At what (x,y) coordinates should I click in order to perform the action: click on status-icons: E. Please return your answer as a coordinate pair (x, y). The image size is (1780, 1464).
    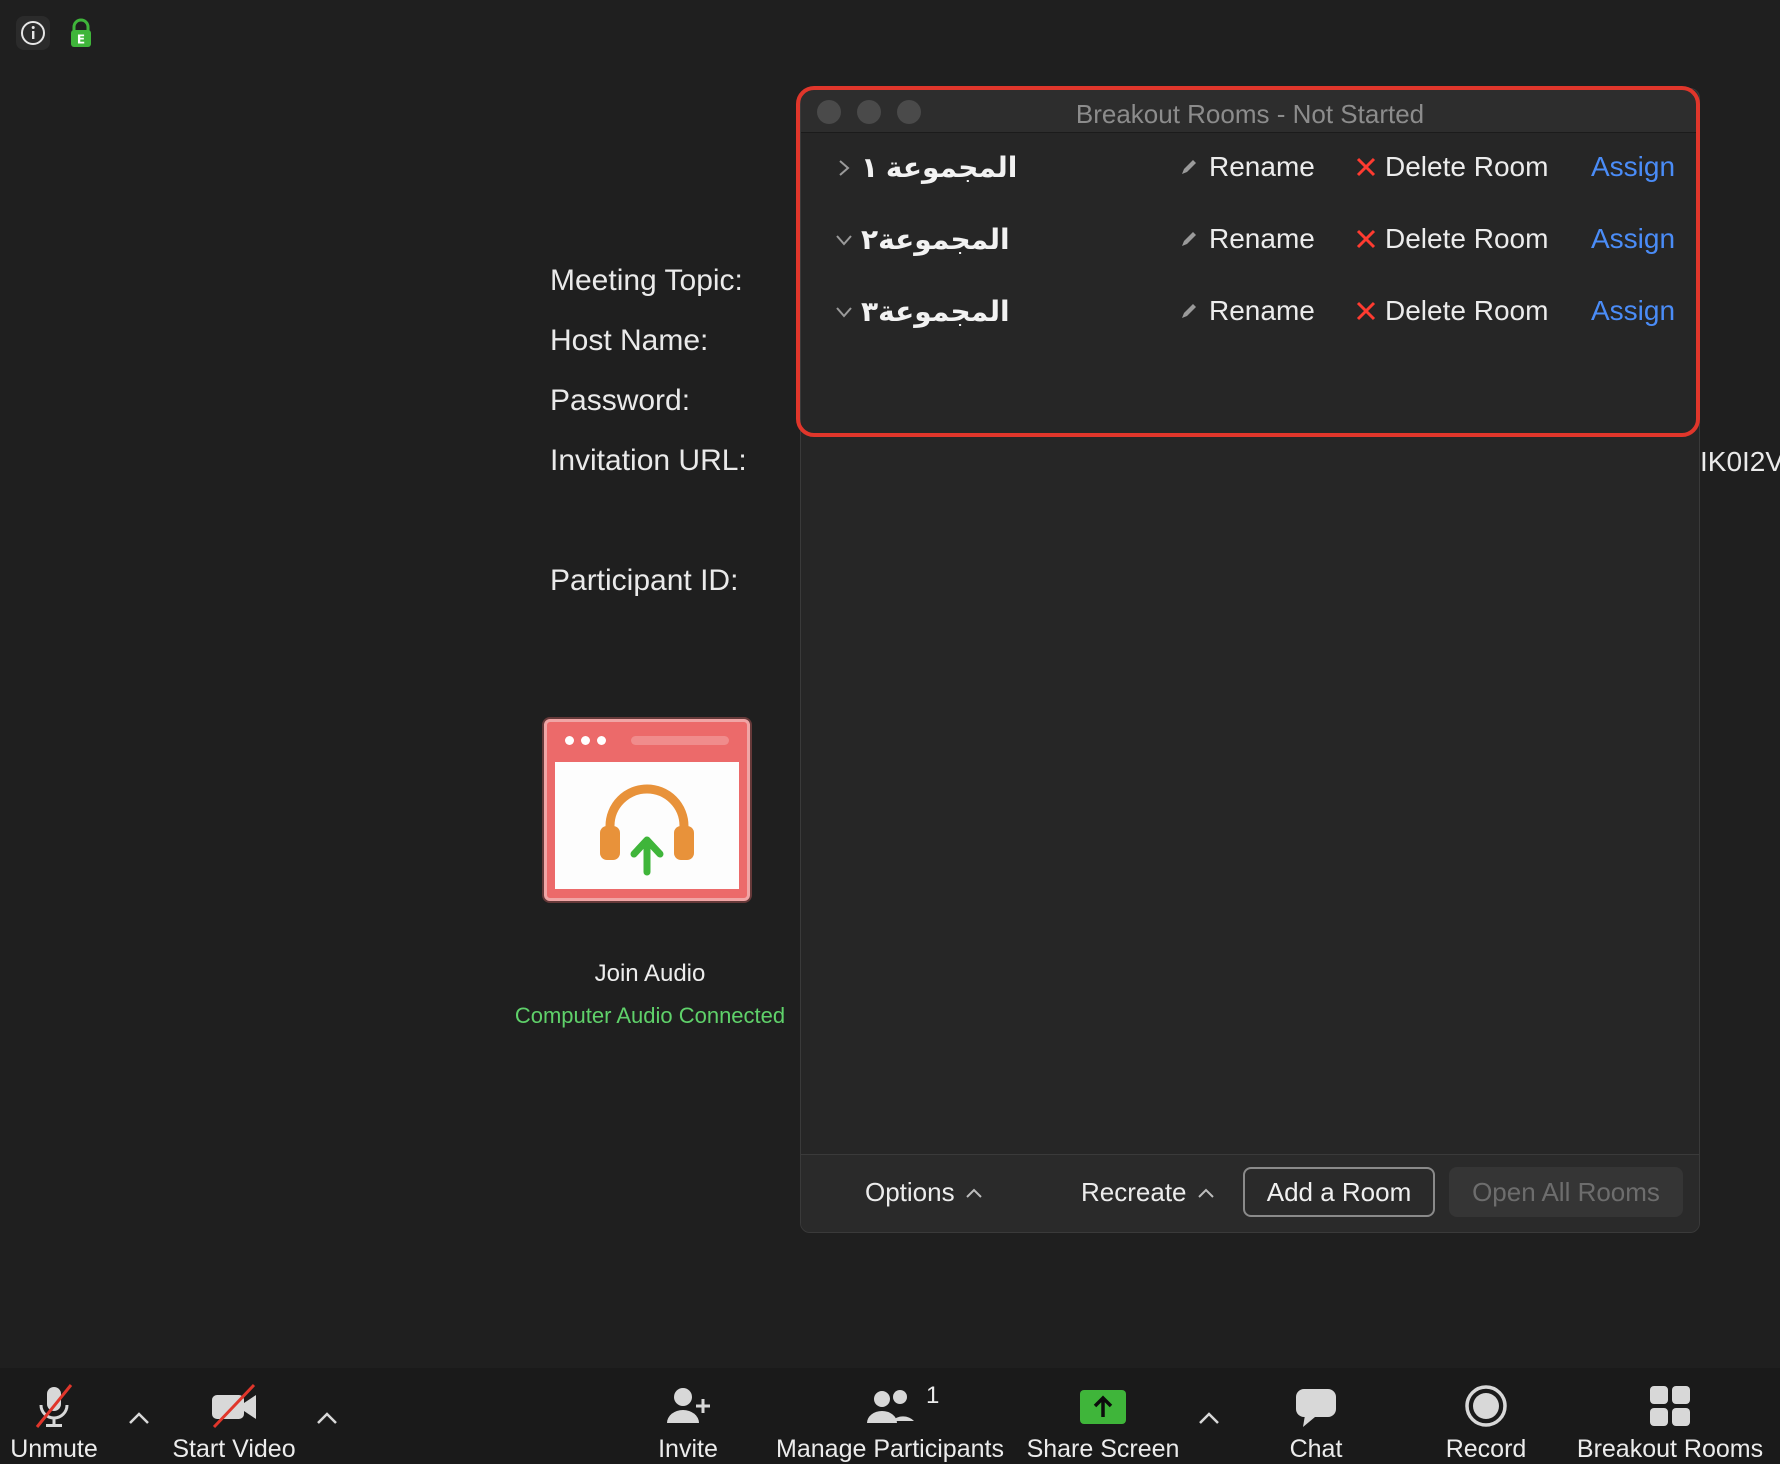
    Looking at the image, I should click on (57, 33).